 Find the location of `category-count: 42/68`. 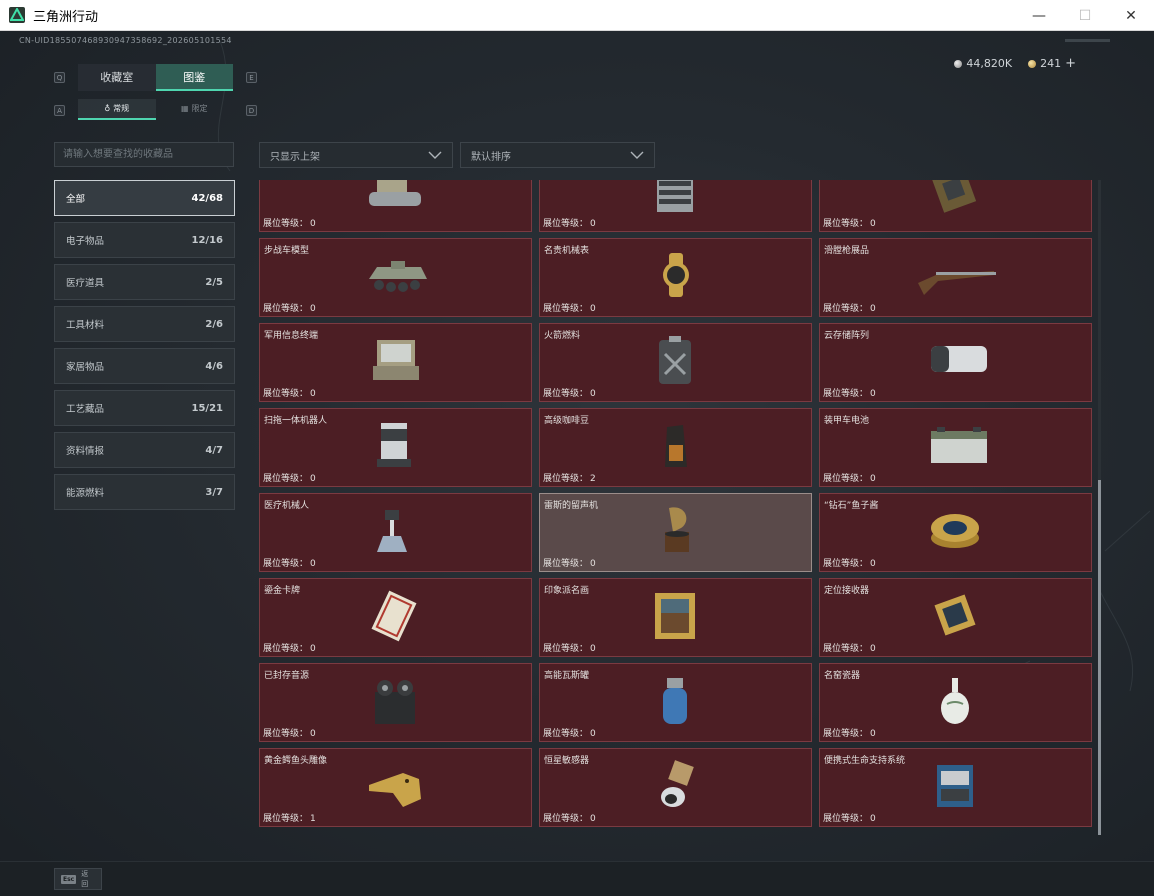

category-count: 42/68 is located at coordinates (207, 198).